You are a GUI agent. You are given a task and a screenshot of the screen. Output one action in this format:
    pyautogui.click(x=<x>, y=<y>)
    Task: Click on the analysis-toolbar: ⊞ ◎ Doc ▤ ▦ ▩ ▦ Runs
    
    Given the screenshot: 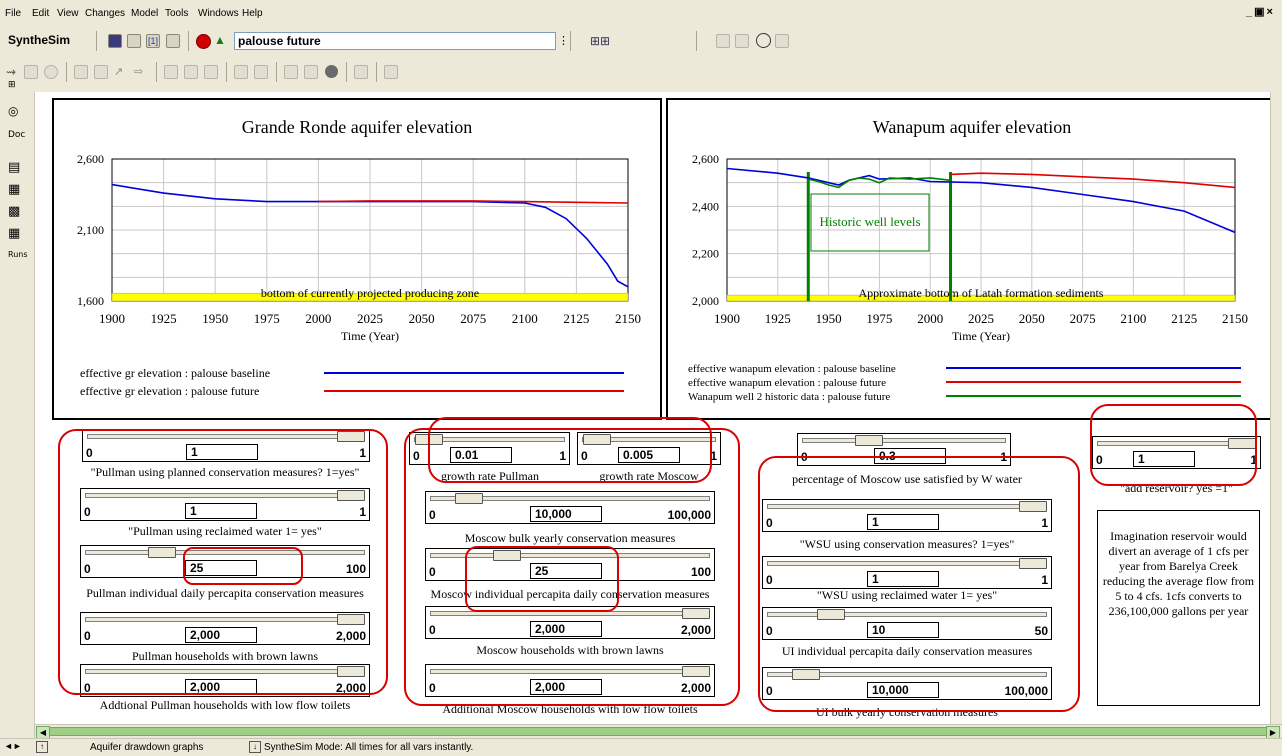 What is the action you would take?
    pyautogui.click(x=17, y=409)
    